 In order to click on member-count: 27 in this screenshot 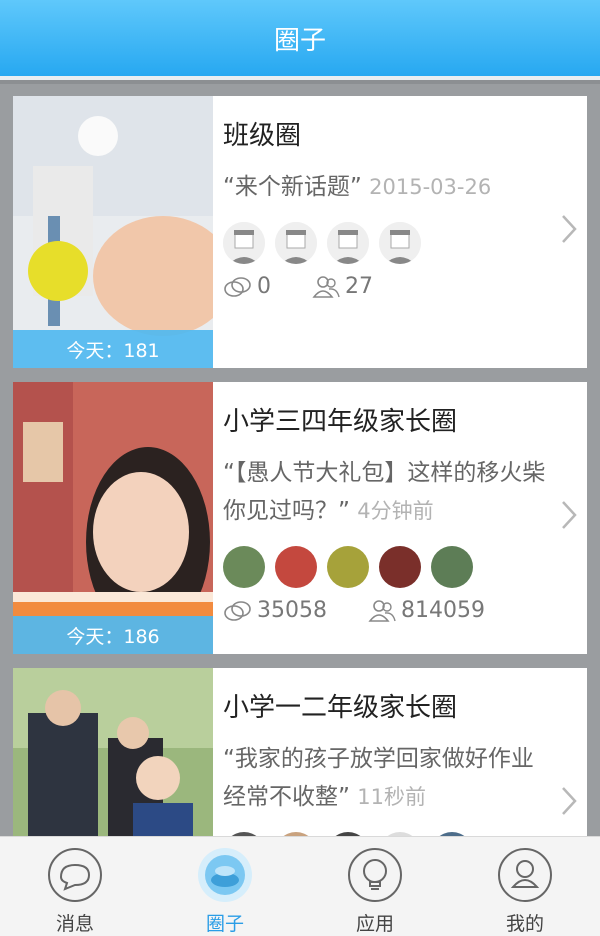, I will do `click(359, 286)`.